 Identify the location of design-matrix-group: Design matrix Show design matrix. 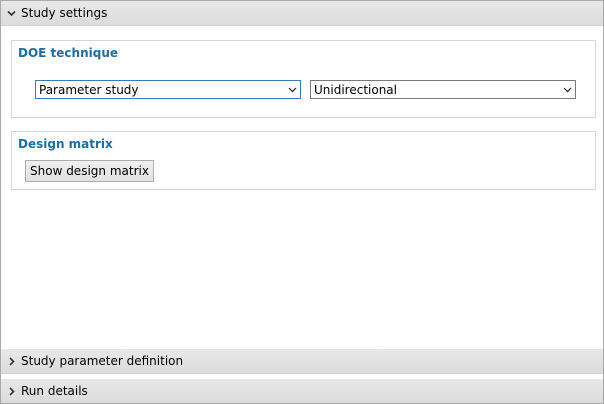
(303, 160).